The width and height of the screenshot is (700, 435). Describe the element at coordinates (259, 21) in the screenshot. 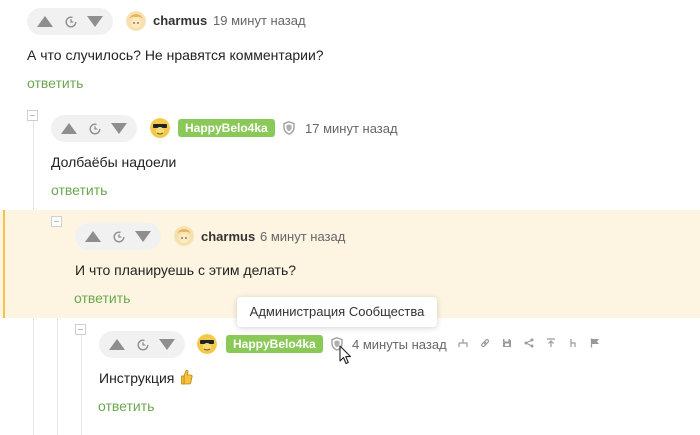

I see `comment-time: 19 минут назад` at that location.